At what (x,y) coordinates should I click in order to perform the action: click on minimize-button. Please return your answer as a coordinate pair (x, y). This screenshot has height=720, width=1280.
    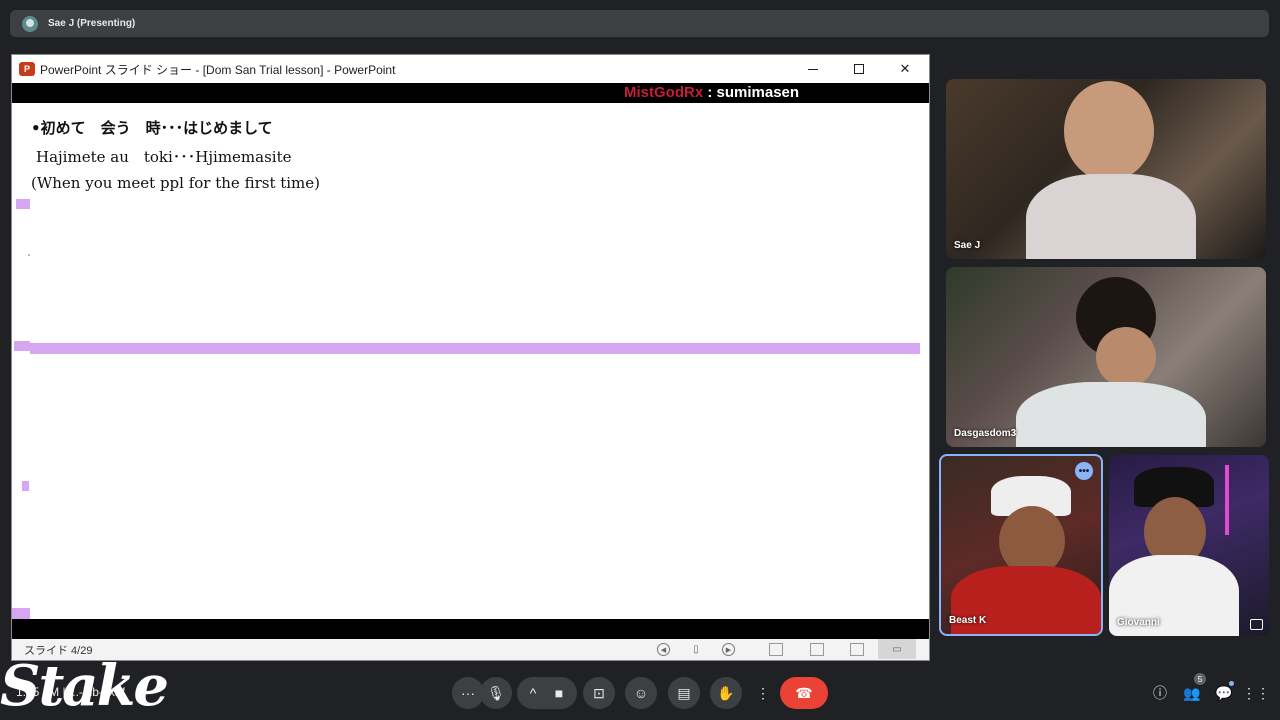
    Looking at the image, I should click on (813, 69).